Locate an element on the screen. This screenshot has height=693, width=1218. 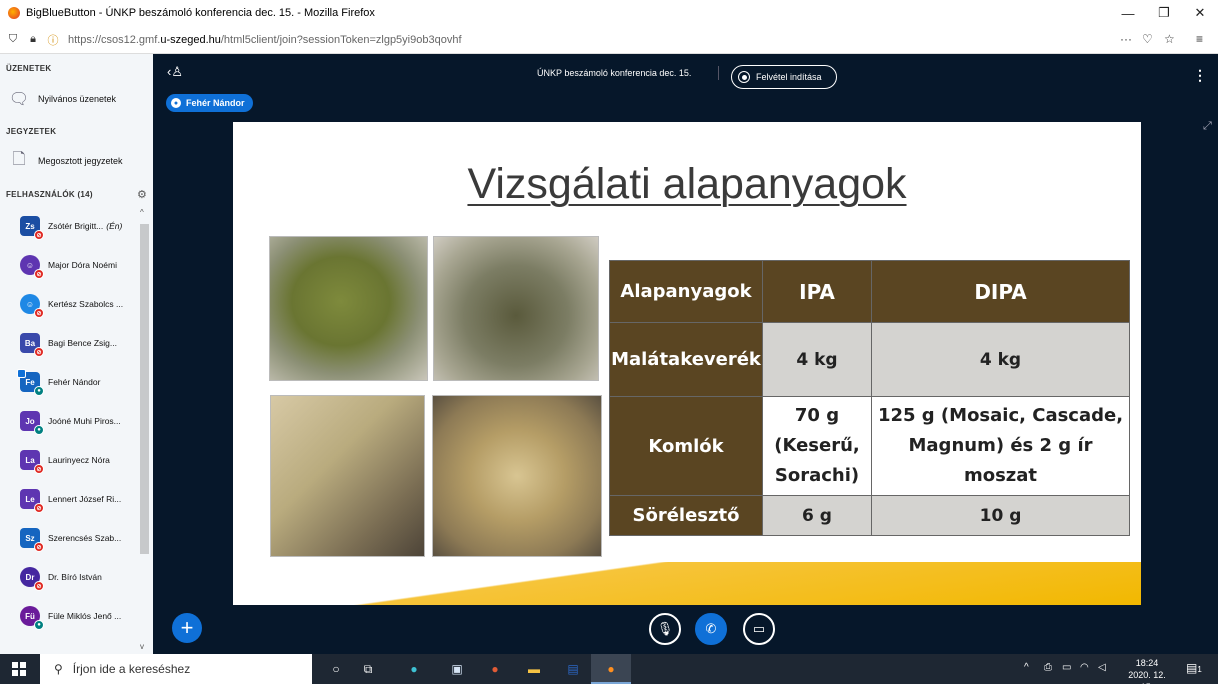
userlist-scrollbar is located at coordinates (144, 389).